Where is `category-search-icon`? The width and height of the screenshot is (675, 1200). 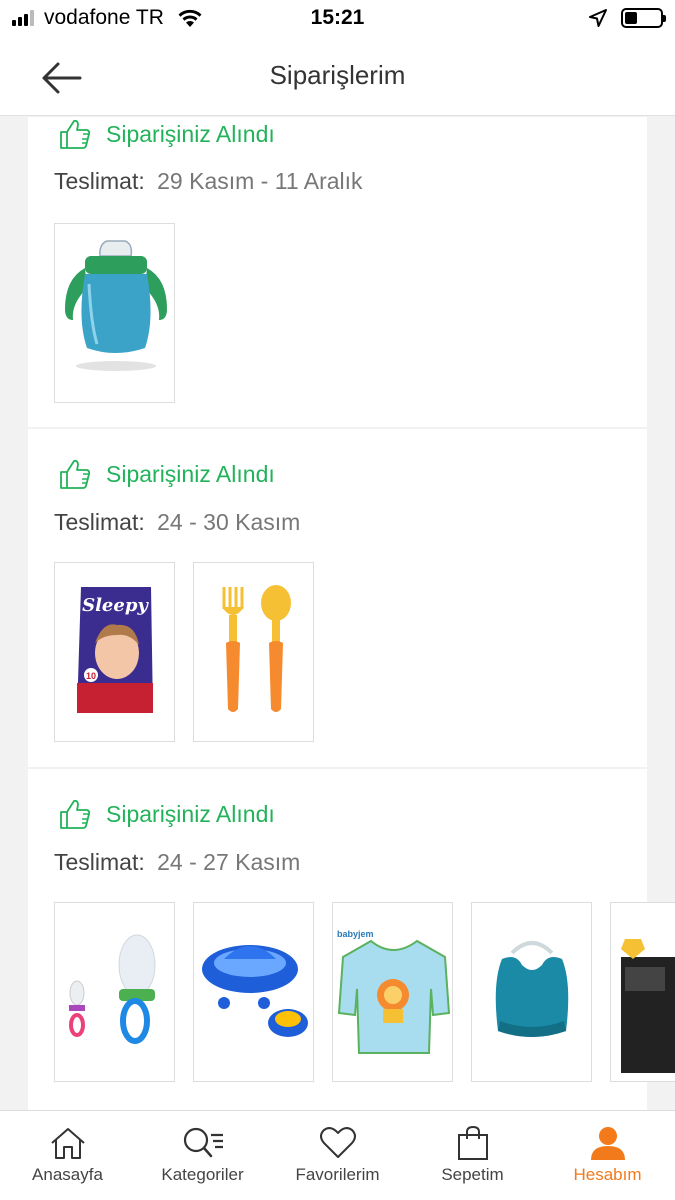 category-search-icon is located at coordinates (203, 1142).